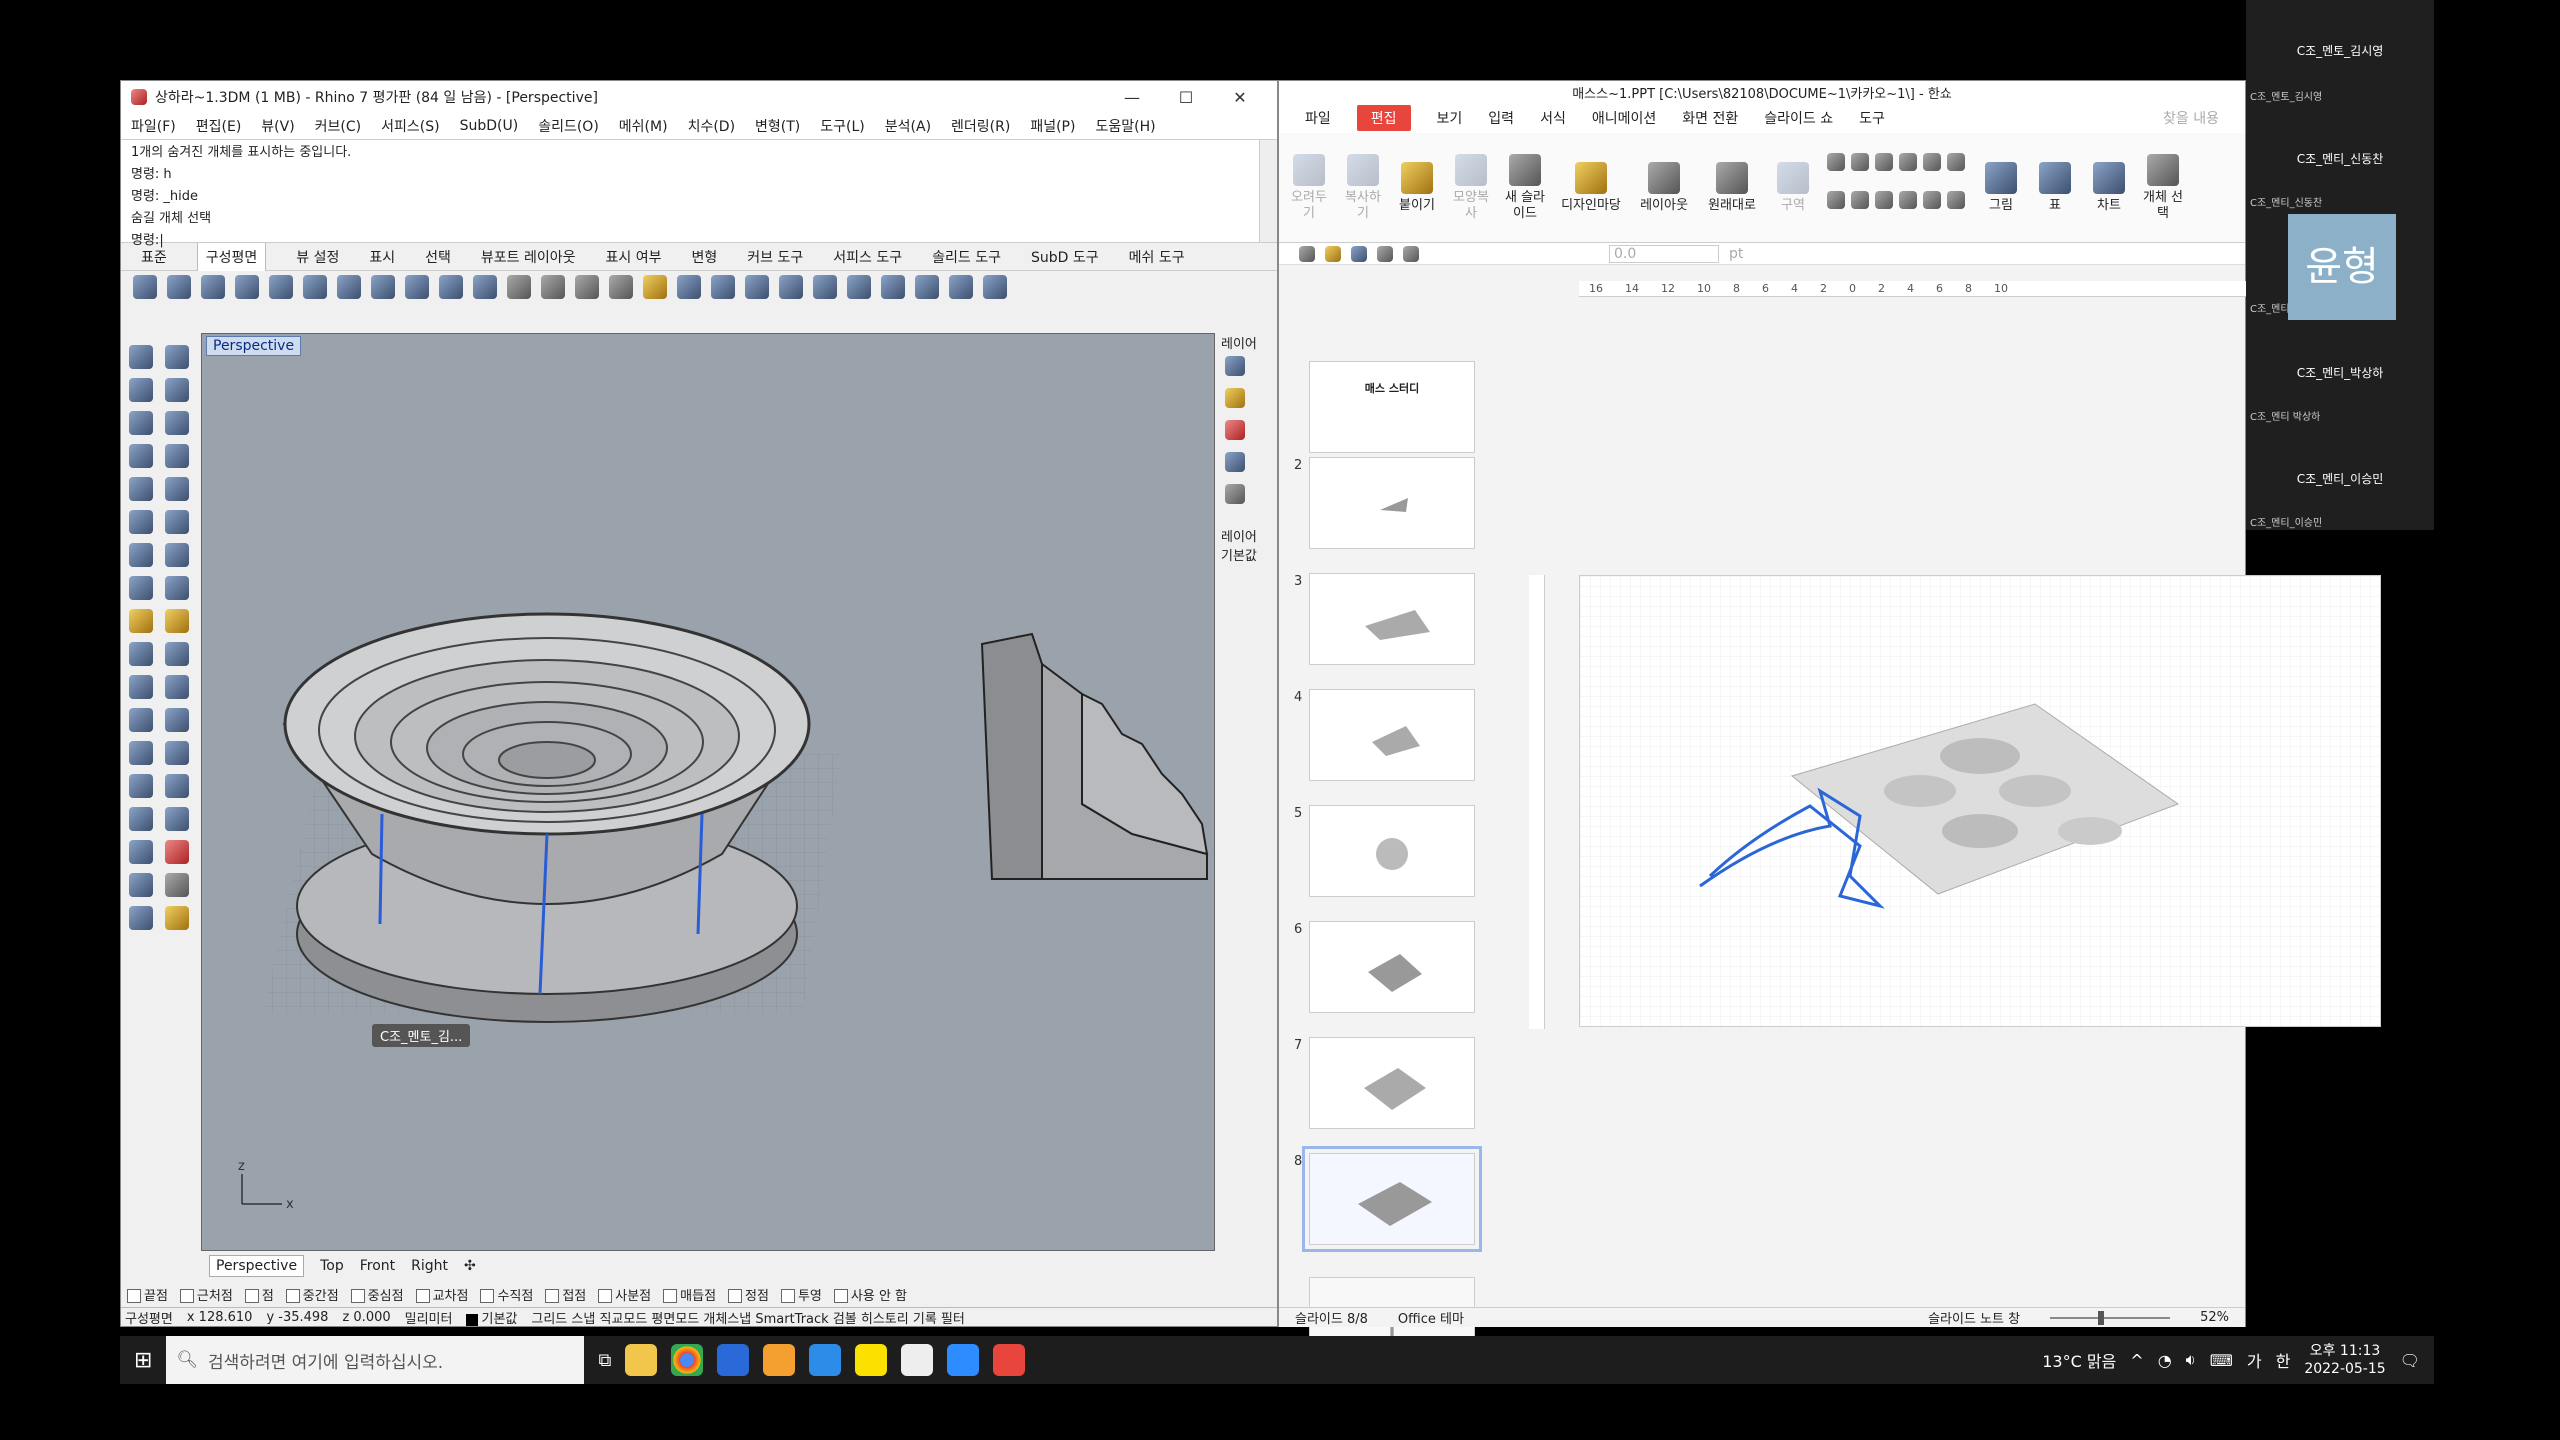 The image size is (2560, 1440). What do you see at coordinates (1125, 126) in the screenshot?
I see `menu-help: 도움말(H)` at bounding box center [1125, 126].